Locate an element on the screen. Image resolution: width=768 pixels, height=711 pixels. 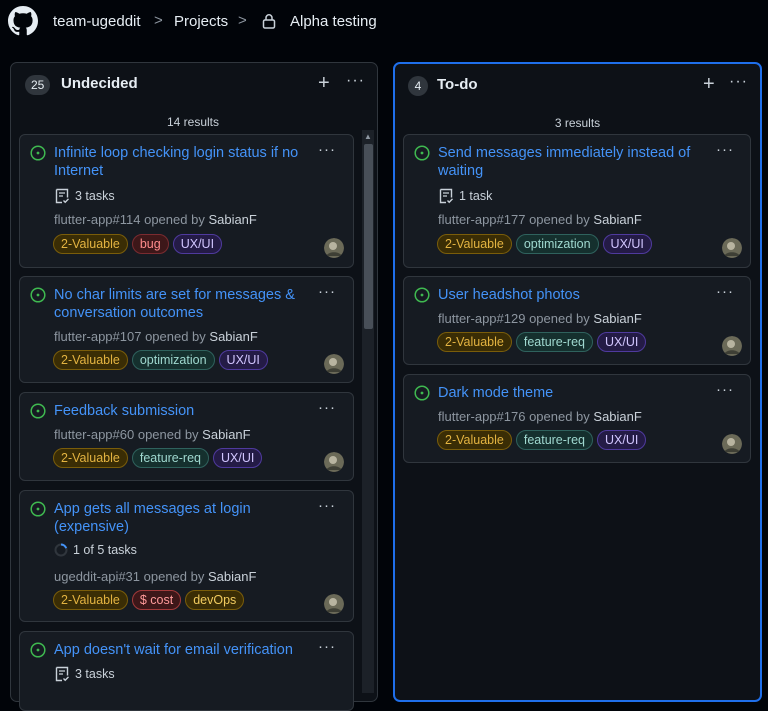
progress-ring-icon is located at coordinates (61, 550).